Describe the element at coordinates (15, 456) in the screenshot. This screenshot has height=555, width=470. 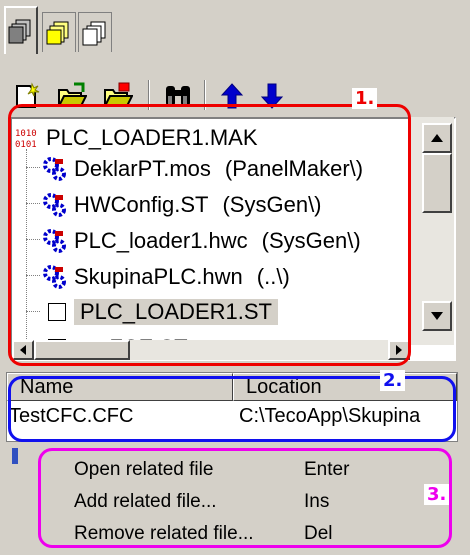
I see `splitter-handle` at that location.